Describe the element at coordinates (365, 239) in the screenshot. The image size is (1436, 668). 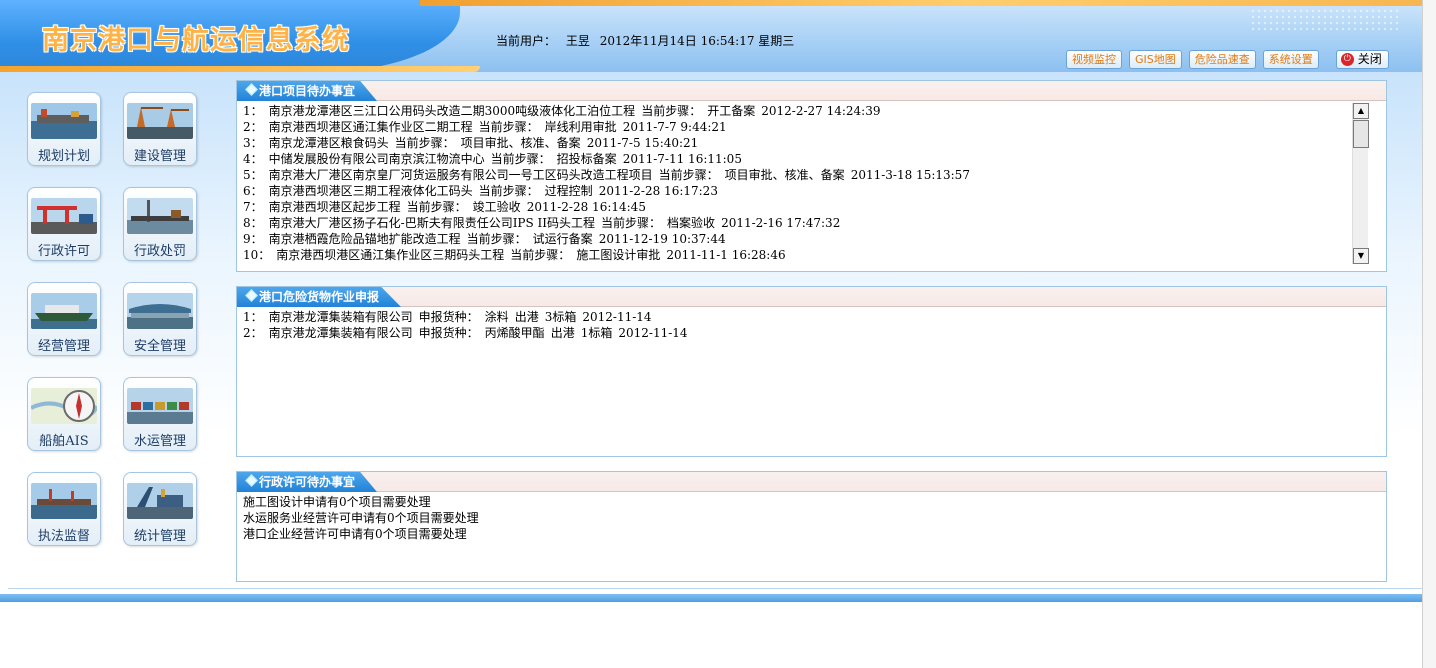
I see `project-name-link: 南京港栖霞危险品锚地扩能改造工程` at that location.